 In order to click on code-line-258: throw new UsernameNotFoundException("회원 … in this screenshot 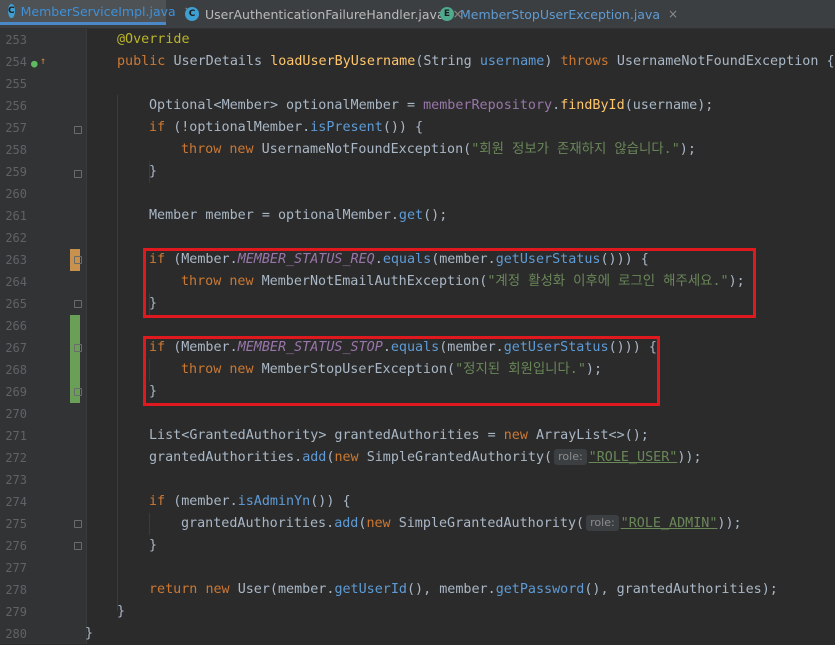, I will do `click(438, 150)`.